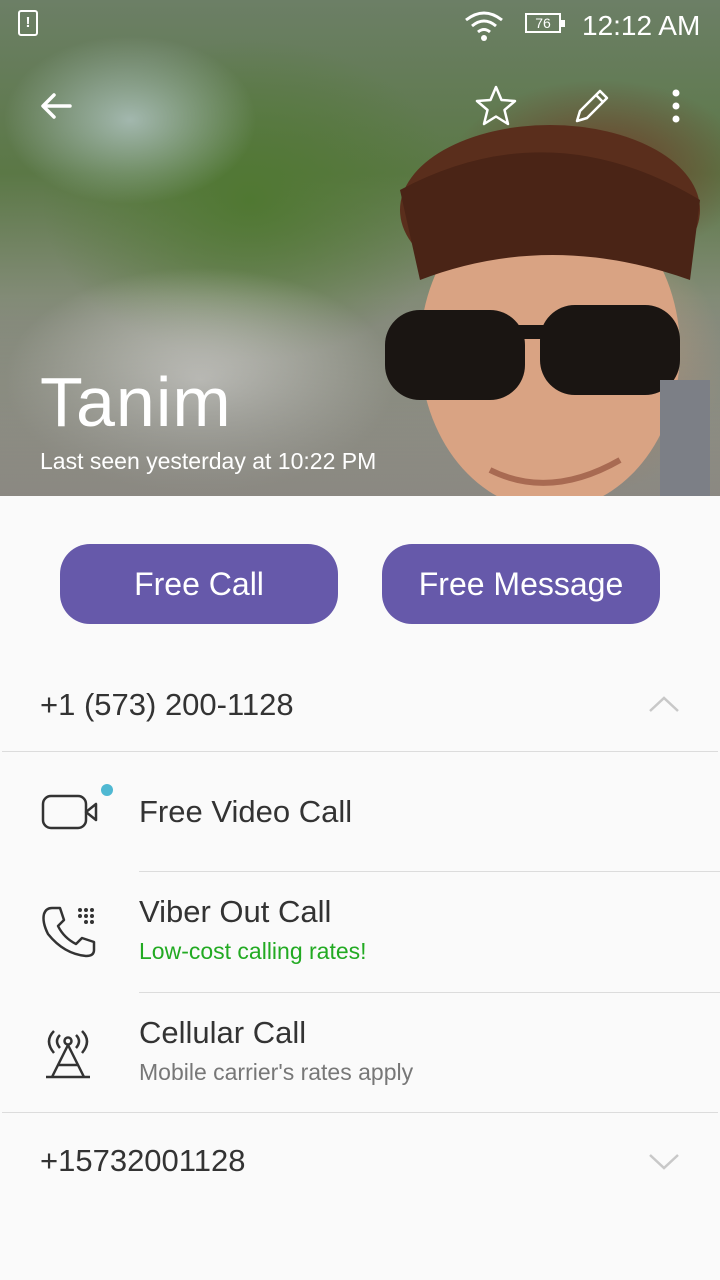 The image size is (720, 1280). What do you see at coordinates (253, 951) in the screenshot?
I see `option-subtitle: Low-cost calling rates!` at bounding box center [253, 951].